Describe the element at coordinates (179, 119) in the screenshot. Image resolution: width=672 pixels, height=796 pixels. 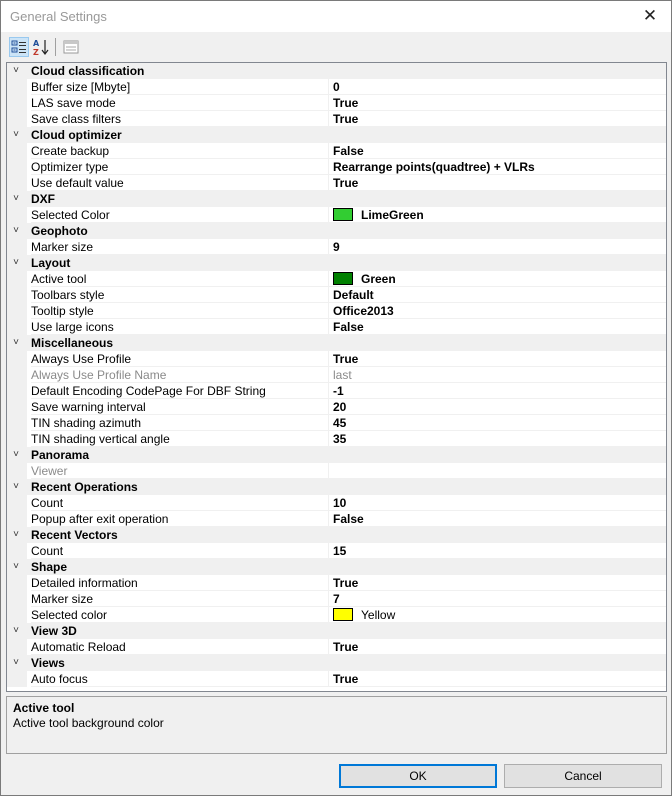
I see `property-name: Save class filters` at that location.